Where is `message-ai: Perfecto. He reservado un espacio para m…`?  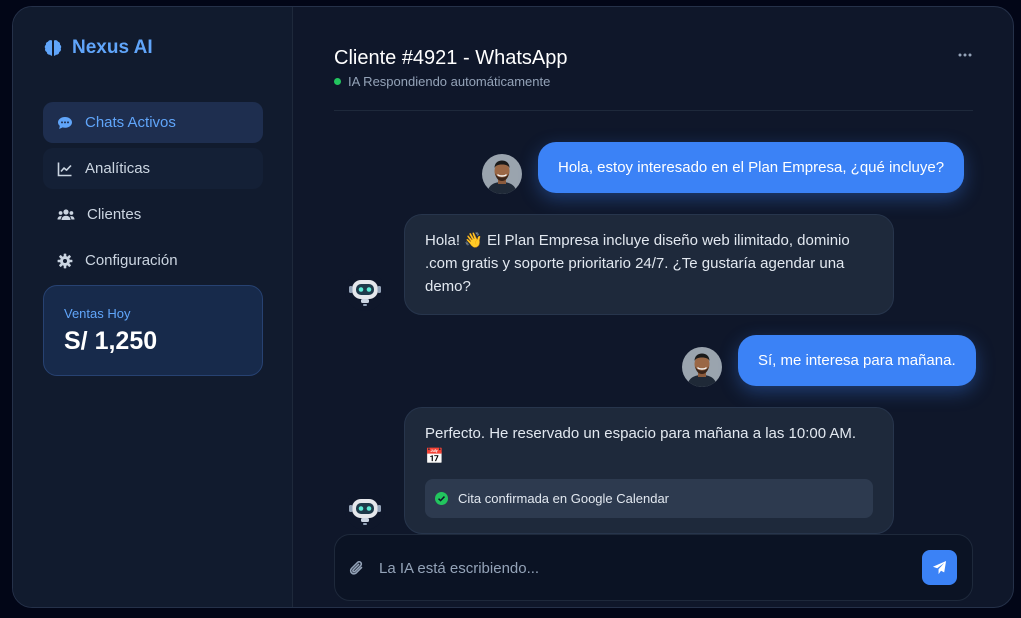
message-ai: Perfecto. He reservado un espacio para m… is located at coordinates (649, 470).